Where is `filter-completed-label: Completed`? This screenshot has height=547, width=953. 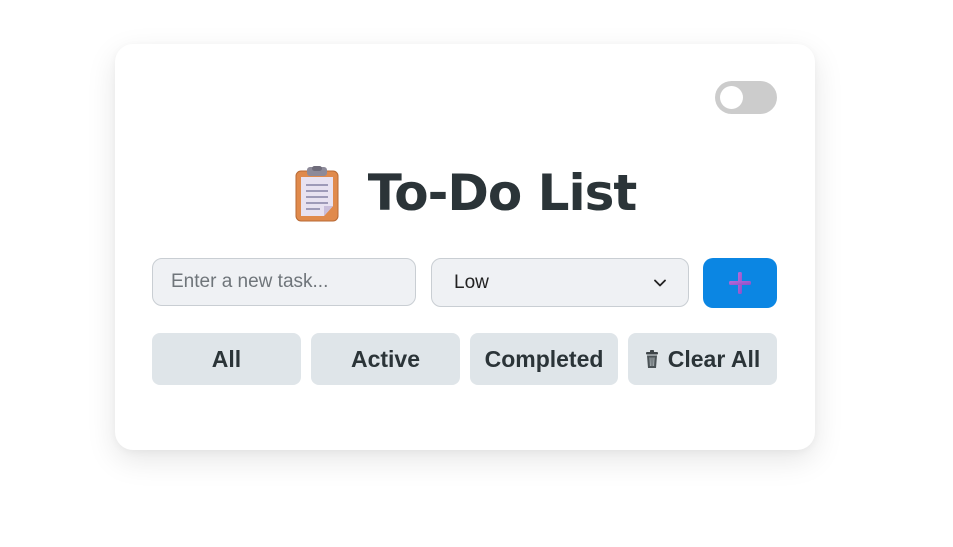
filter-completed-label: Completed is located at coordinates (544, 358).